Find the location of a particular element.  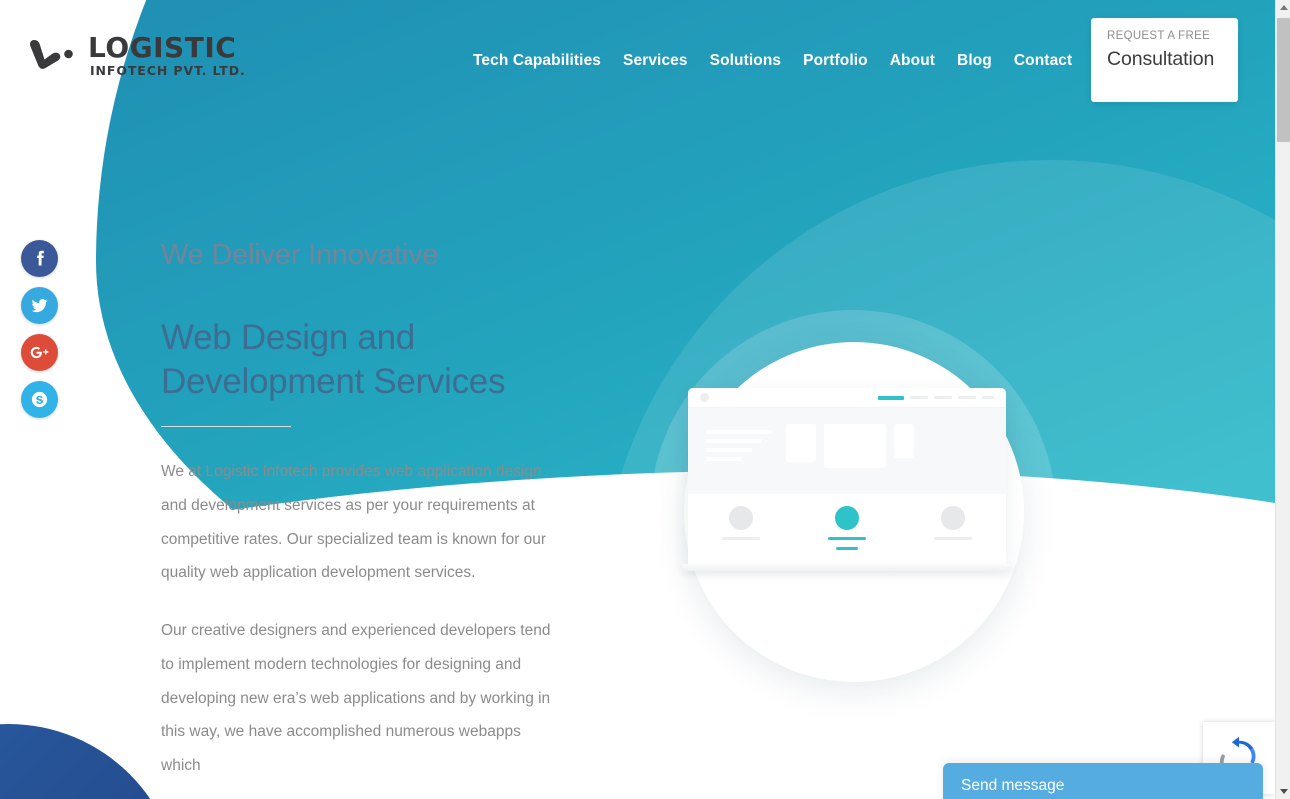

logo-subtitle: INFOTECH PVT. LTD. is located at coordinates (168, 70).